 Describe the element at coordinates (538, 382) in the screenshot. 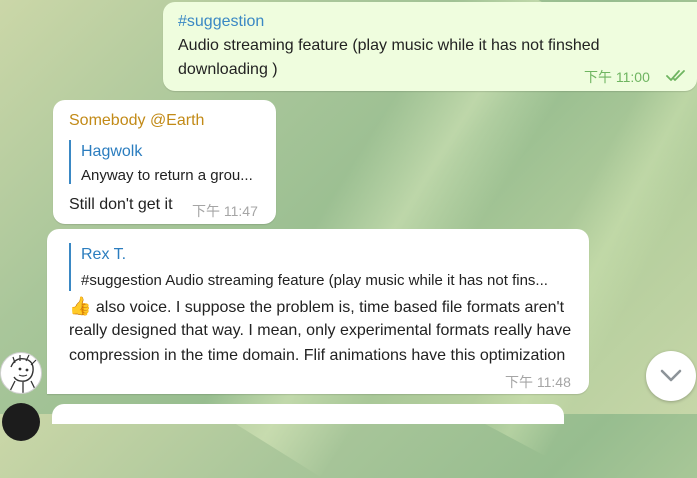

I see `message-time: 下午 11:48` at that location.